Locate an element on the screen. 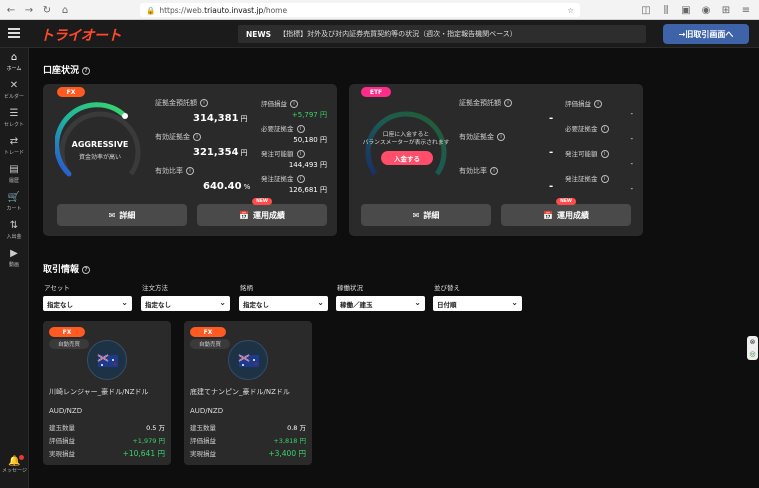  sidebar-item-label: カート is located at coordinates (14, 208).